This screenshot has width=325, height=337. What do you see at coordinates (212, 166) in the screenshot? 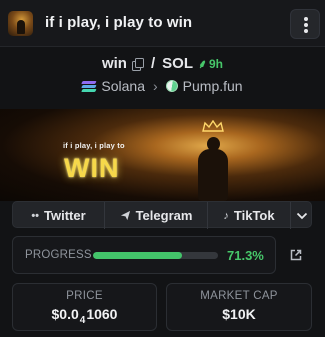
I see `praying-figure` at bounding box center [212, 166].